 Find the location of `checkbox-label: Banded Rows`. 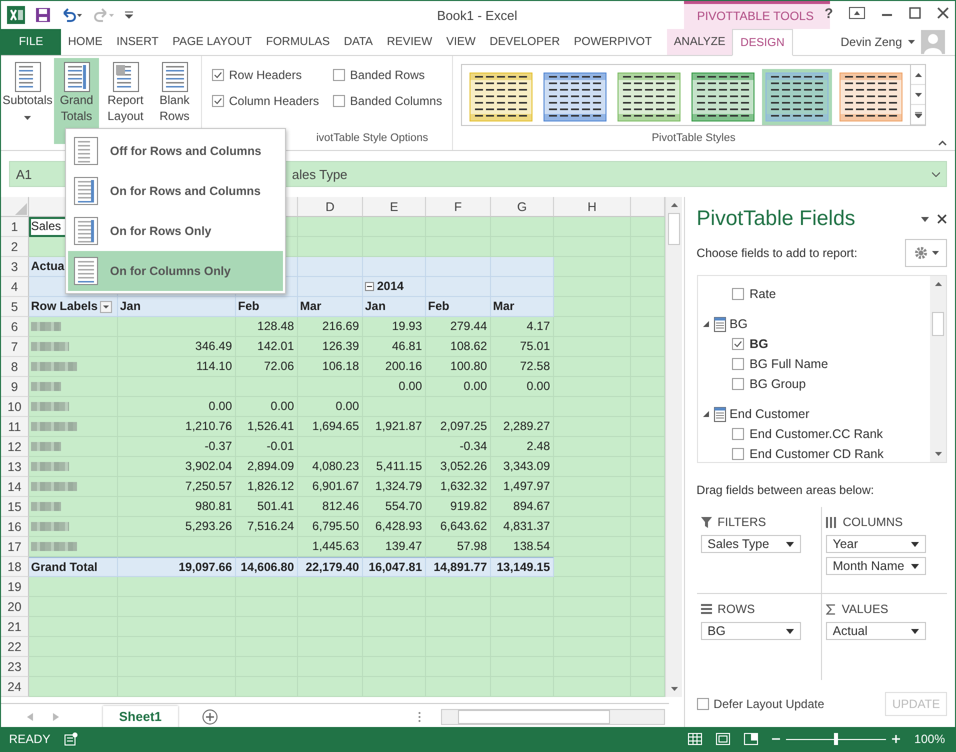

checkbox-label: Banded Rows is located at coordinates (387, 75).